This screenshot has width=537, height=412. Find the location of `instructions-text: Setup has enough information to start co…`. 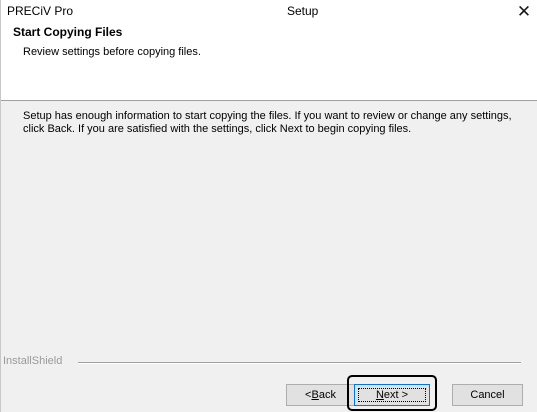

instructions-text: Setup has enough information to start co… is located at coordinates (267, 122).